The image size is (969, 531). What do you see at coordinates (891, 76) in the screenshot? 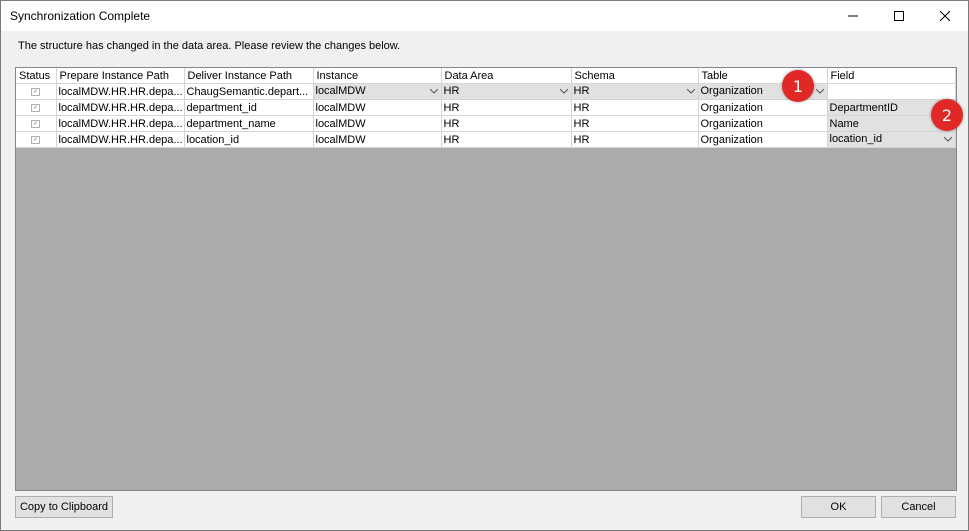
I see `column-header-field: Field` at bounding box center [891, 76].